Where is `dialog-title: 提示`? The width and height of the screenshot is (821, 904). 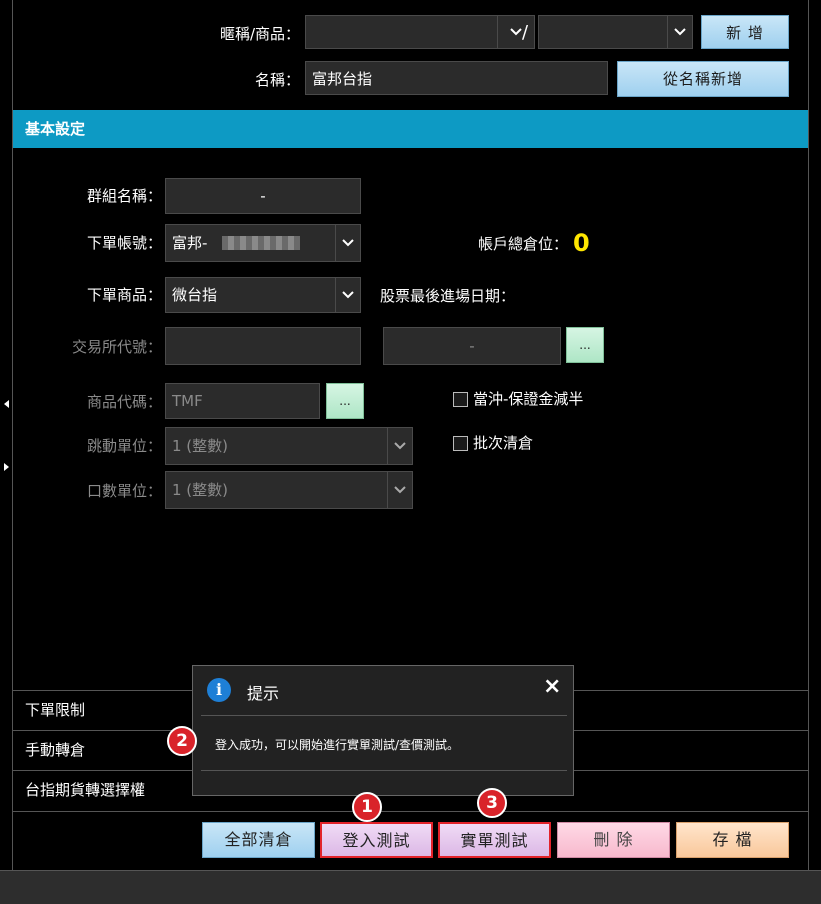
dialog-title: 提示 is located at coordinates (263, 693).